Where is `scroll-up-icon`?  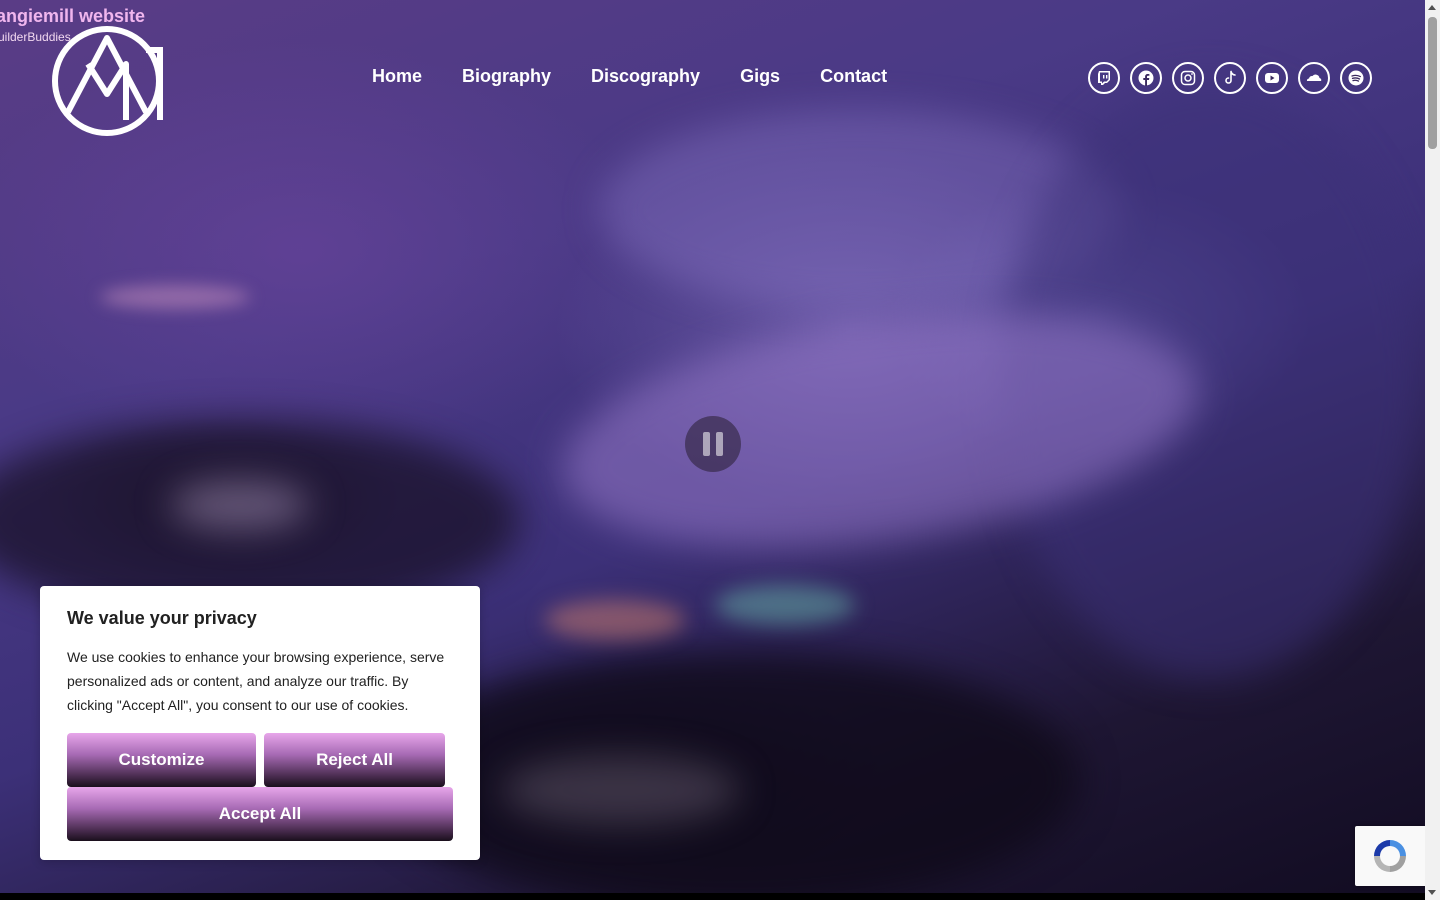 scroll-up-icon is located at coordinates (1432, 7).